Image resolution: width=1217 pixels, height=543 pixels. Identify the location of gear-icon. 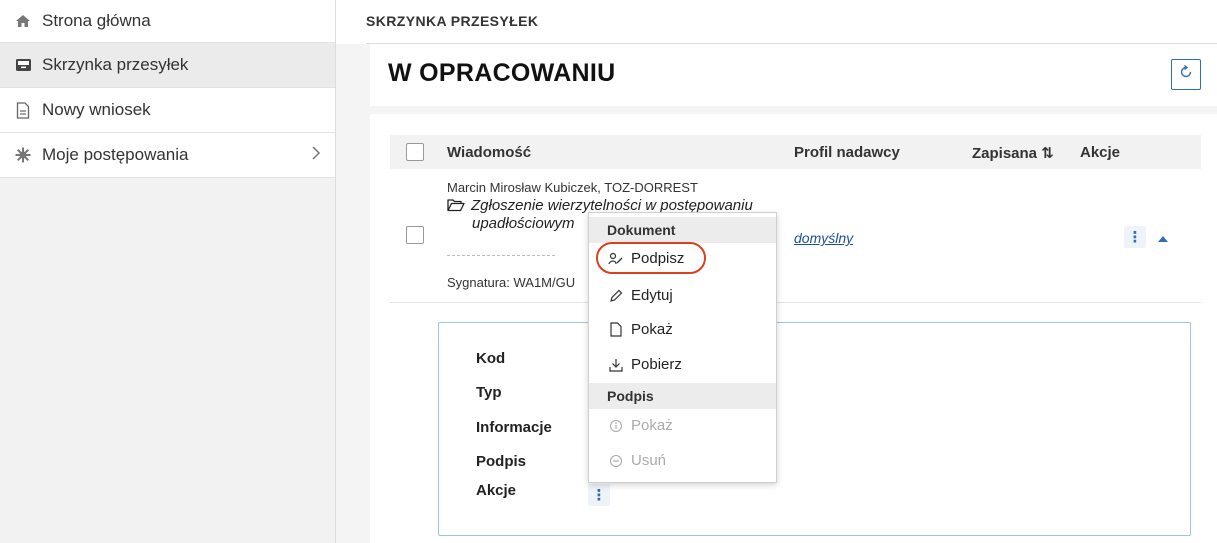
(23, 155).